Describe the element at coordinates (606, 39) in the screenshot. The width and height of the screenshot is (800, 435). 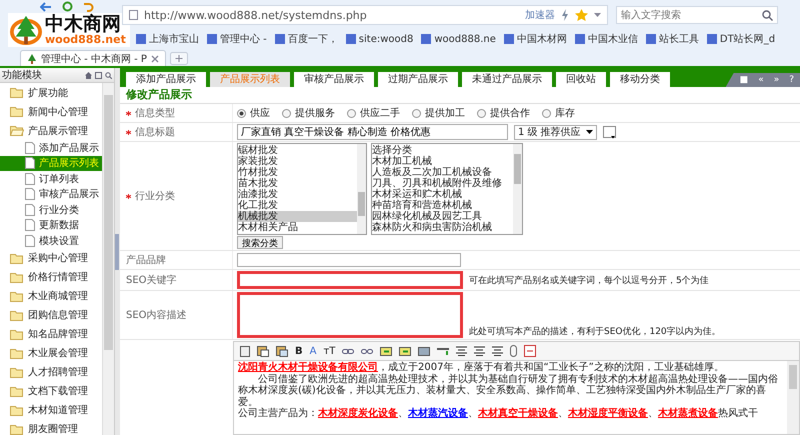
I see `bookmark-link: 中国木业信` at that location.